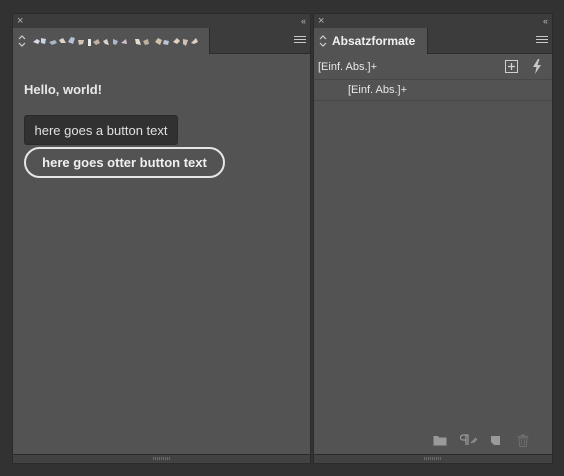  I want to click on new-style-plus-icon, so click(511, 66).